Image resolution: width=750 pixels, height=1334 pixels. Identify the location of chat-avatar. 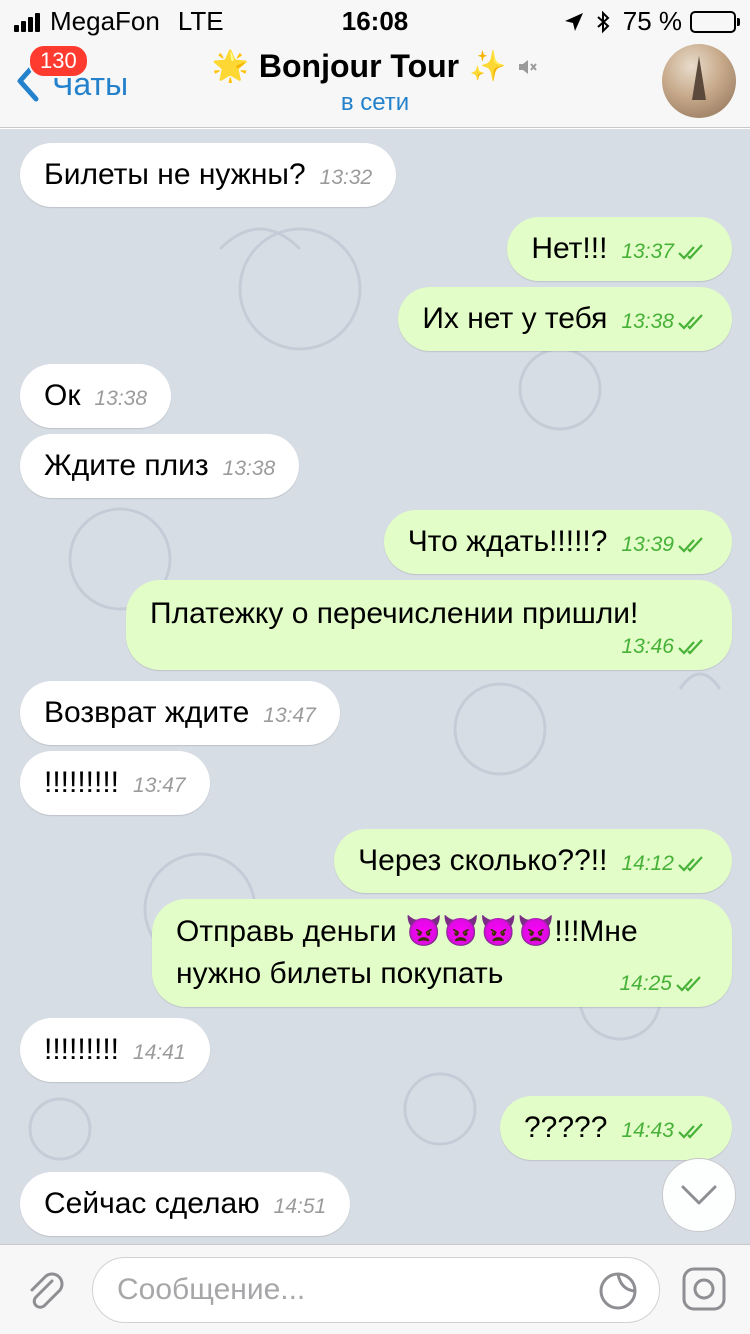
(699, 81).